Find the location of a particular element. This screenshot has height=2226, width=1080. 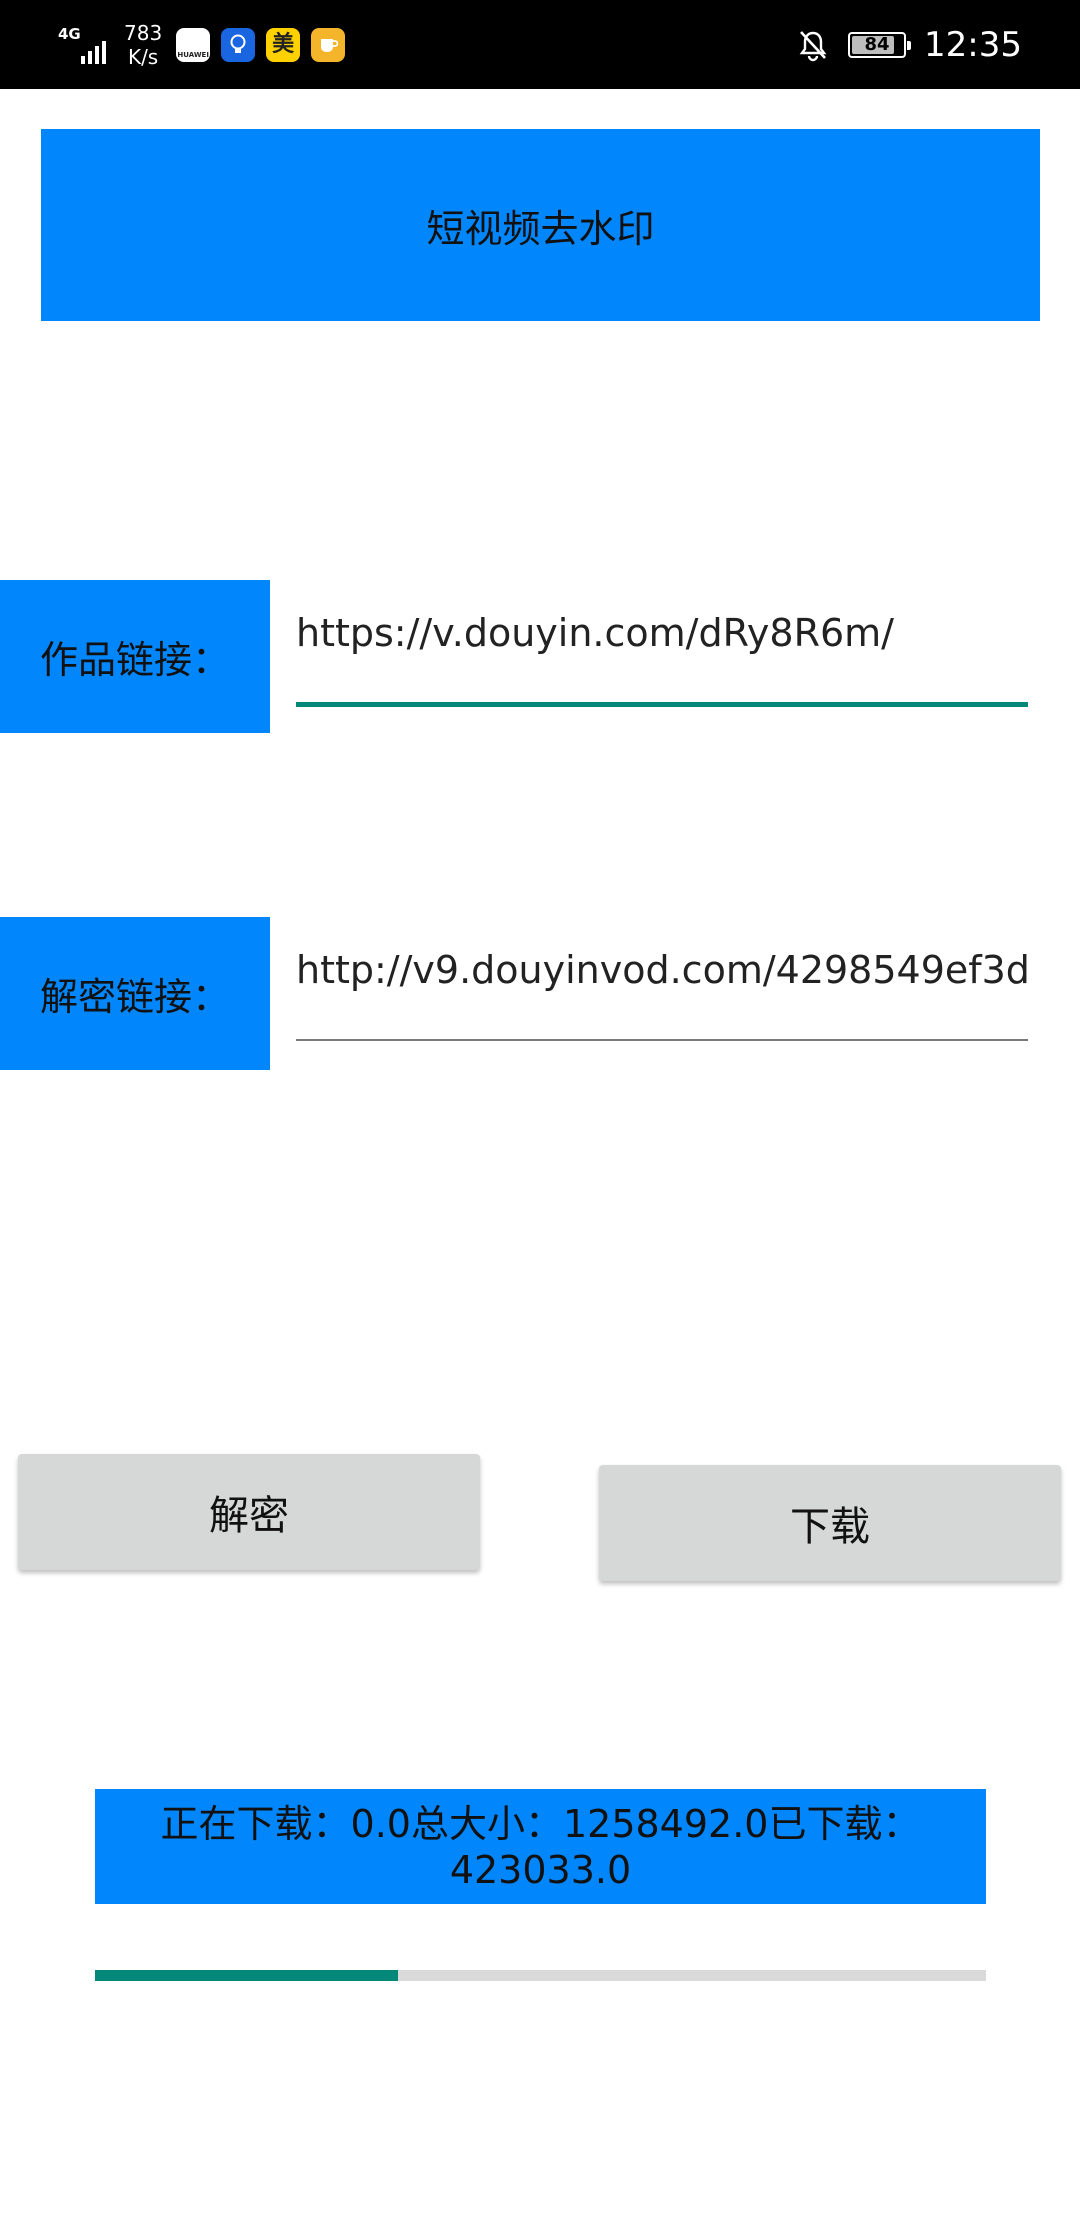

download-progress-bar is located at coordinates (540, 1975).